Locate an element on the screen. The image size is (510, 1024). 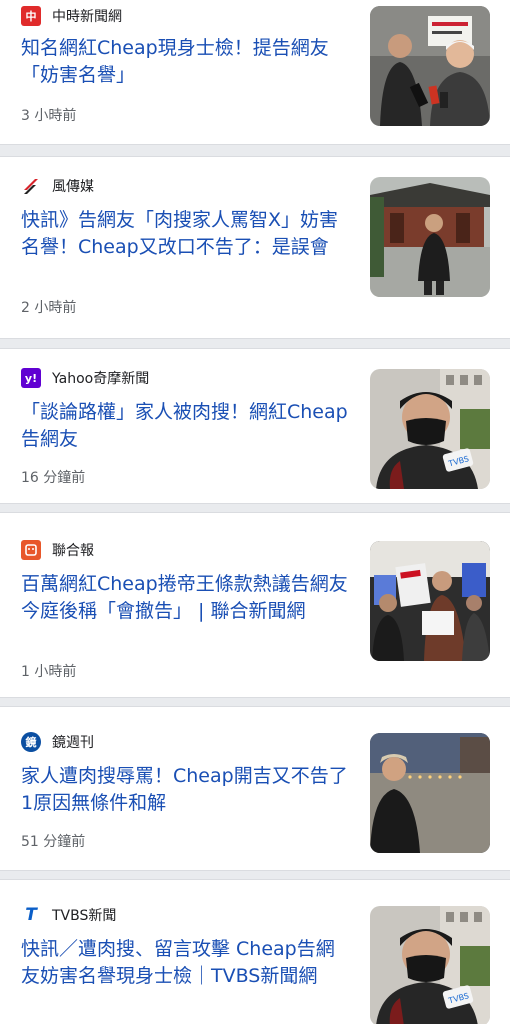
temple-courtyard-photo is located at coordinates (430, 237).